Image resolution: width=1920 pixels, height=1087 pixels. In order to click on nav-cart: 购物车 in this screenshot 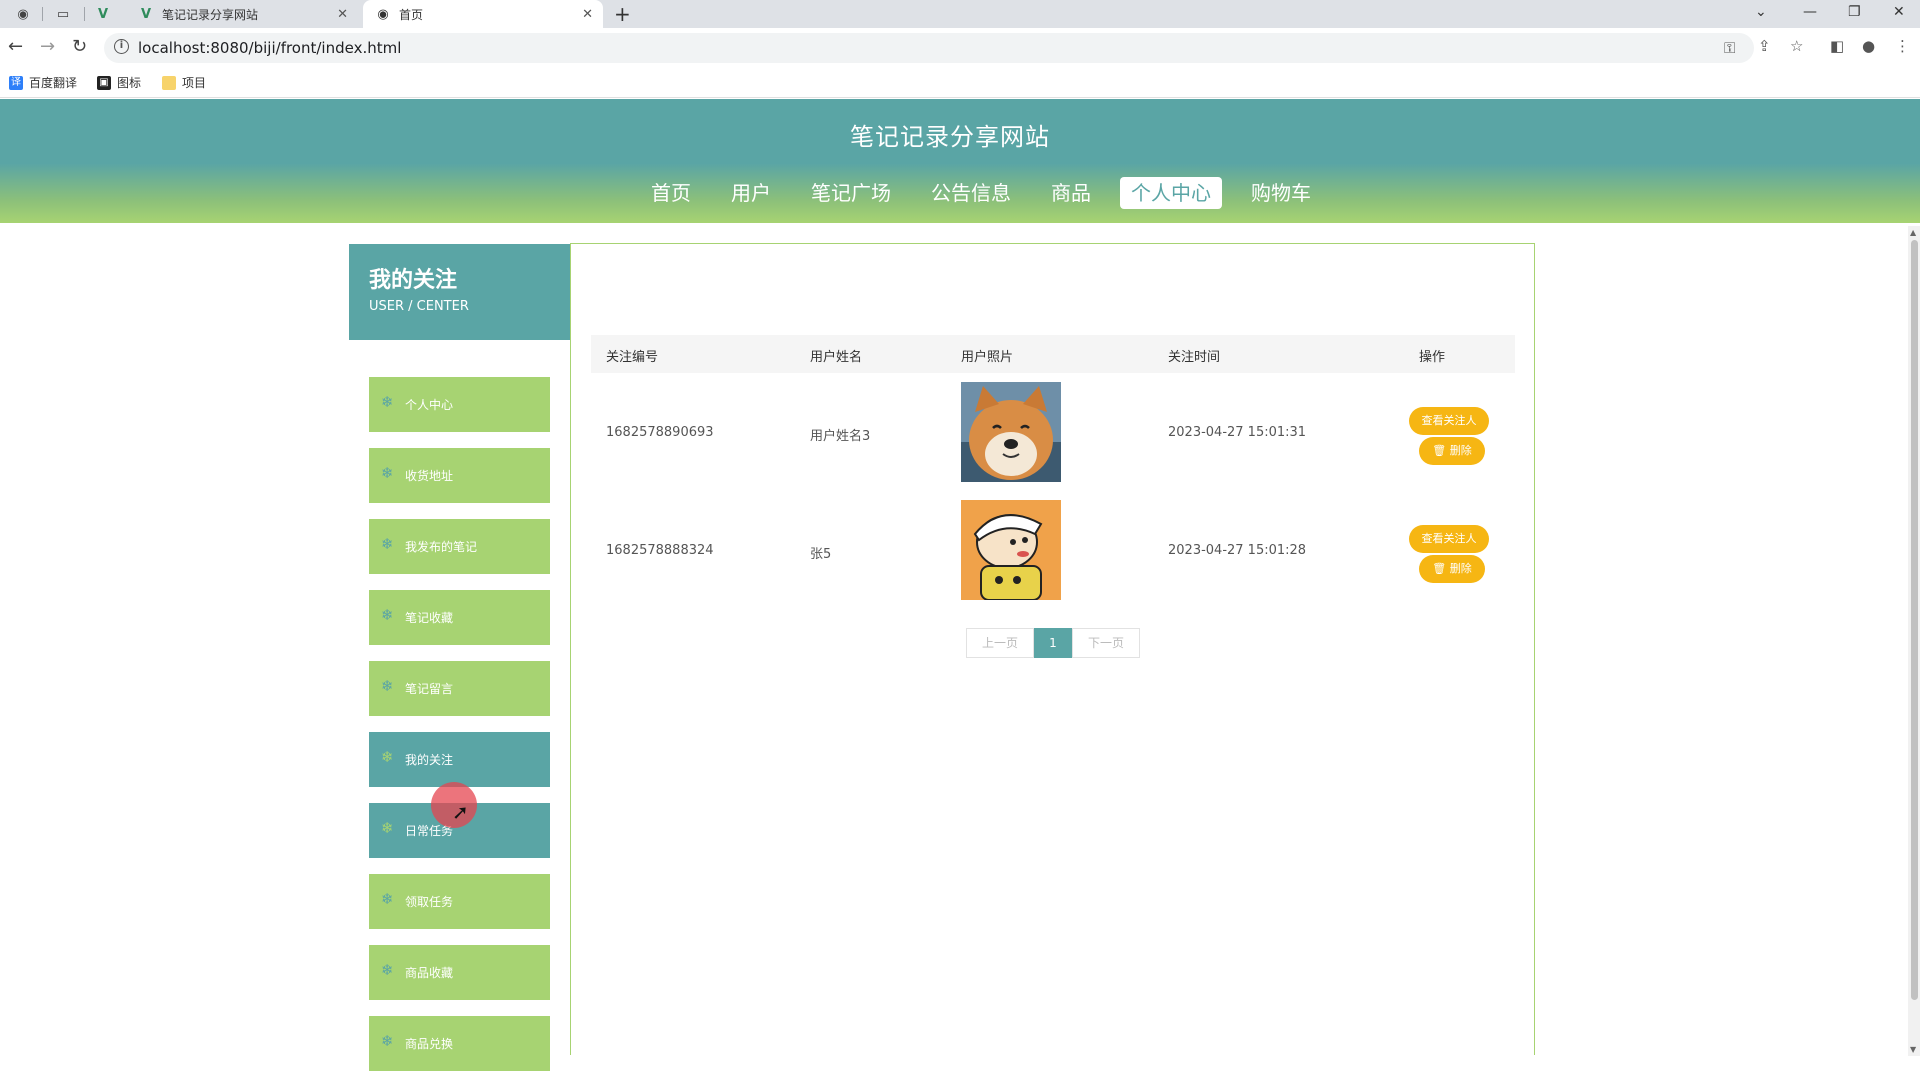, I will do `click(1281, 193)`.